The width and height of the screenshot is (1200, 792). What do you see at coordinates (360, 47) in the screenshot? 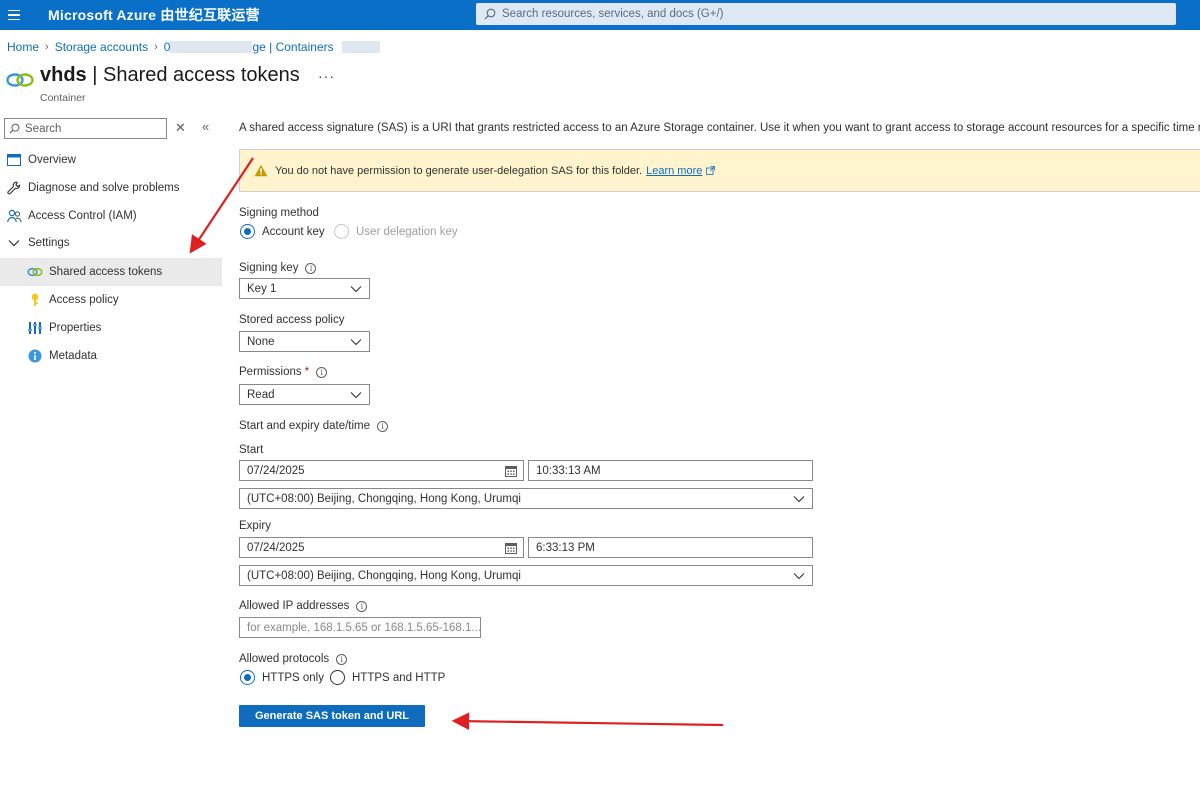
I see `redacted-text` at bounding box center [360, 47].